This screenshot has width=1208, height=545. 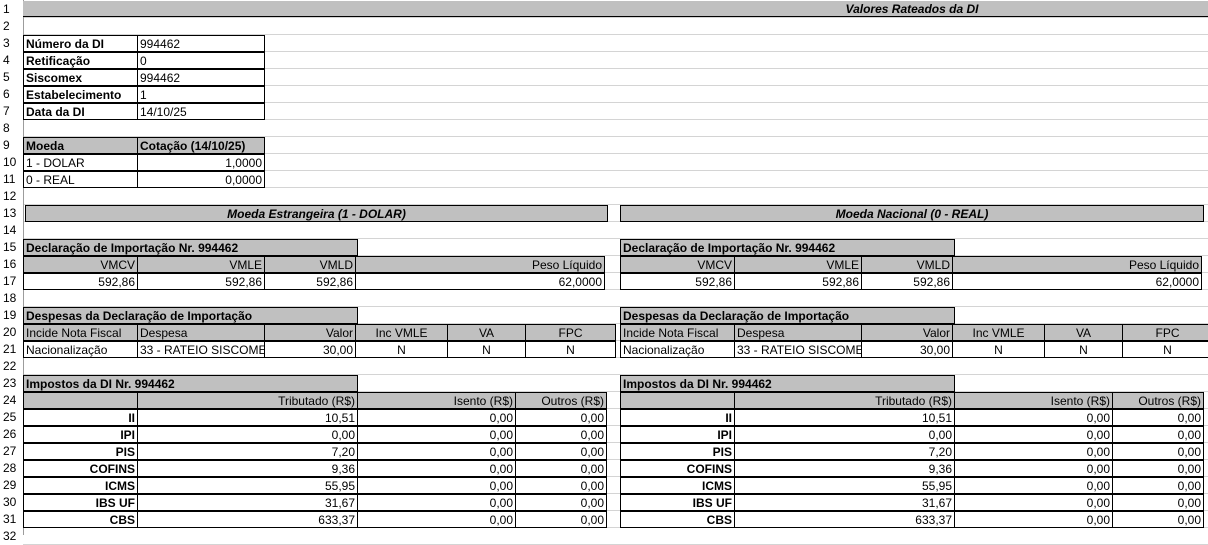 What do you see at coordinates (80, 145) in the screenshot?
I see `moeda-header: Moeda` at bounding box center [80, 145].